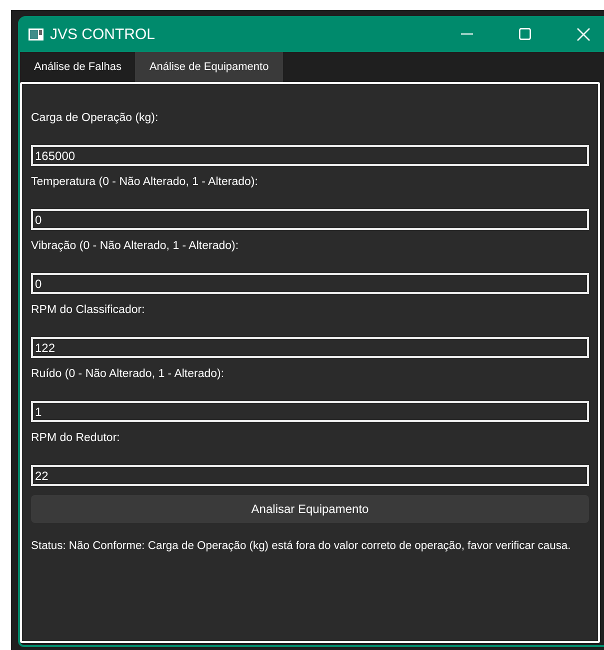  What do you see at coordinates (301, 546) in the screenshot?
I see `status-text: Status: Não Conforme: Carga de Operação (kg) está fora do valor correto de operação, favor verificar causa.` at bounding box center [301, 546].